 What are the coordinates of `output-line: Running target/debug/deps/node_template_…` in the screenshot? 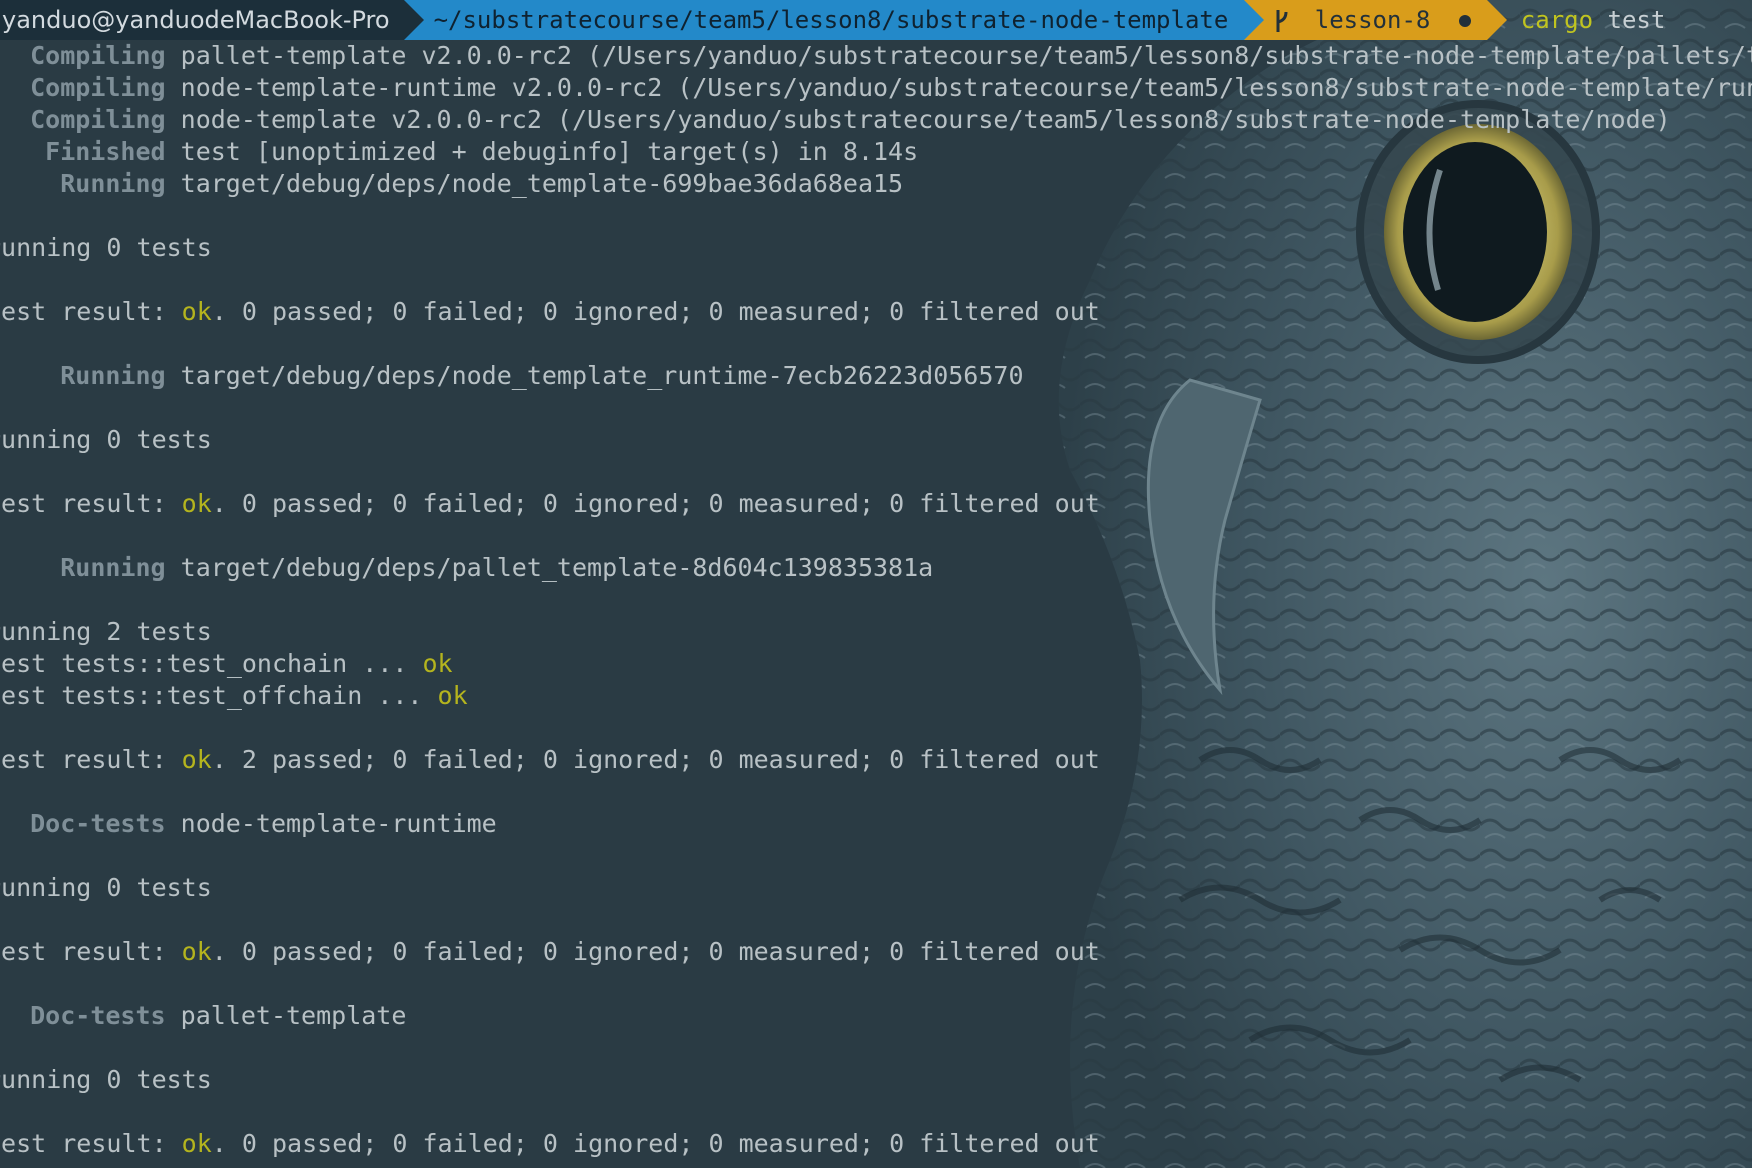 It's located at (876, 376).